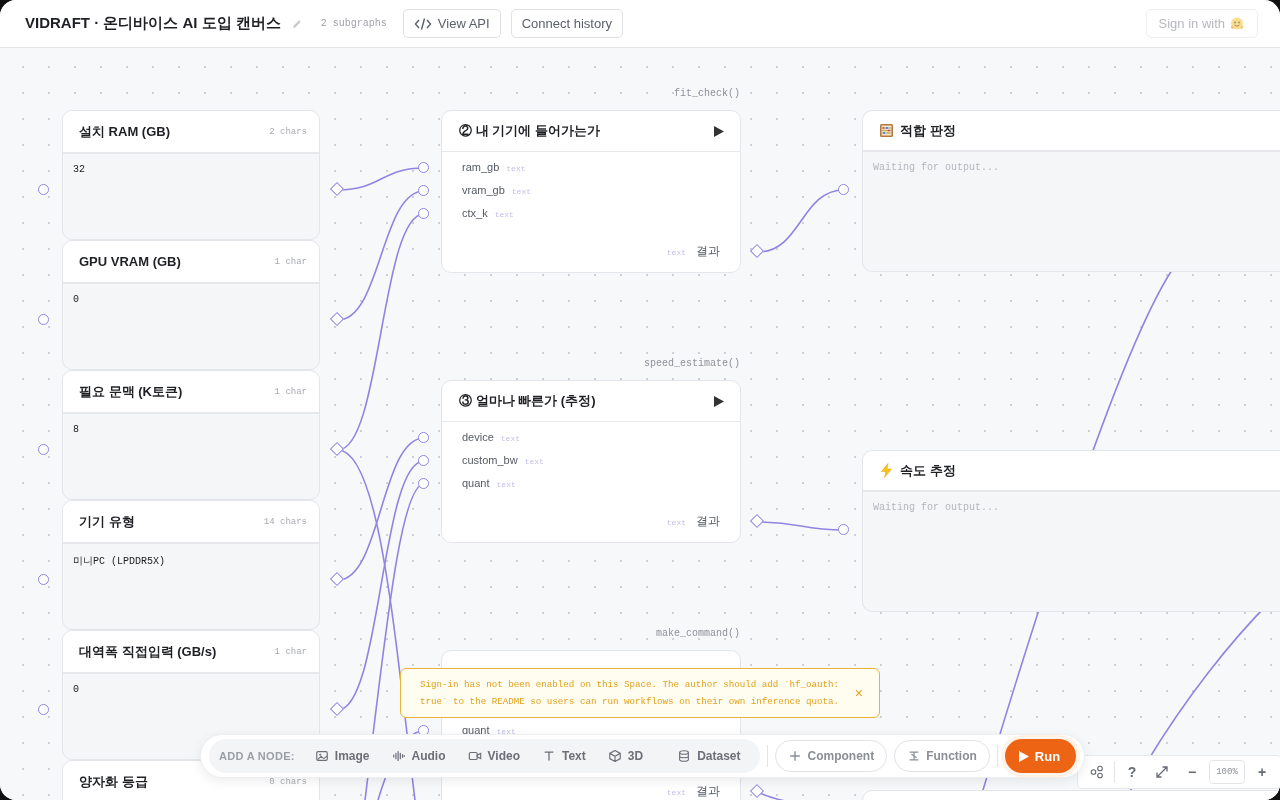  Describe the element at coordinates (107, 521) in the screenshot. I see `input-node-title: 기기 유형` at that location.